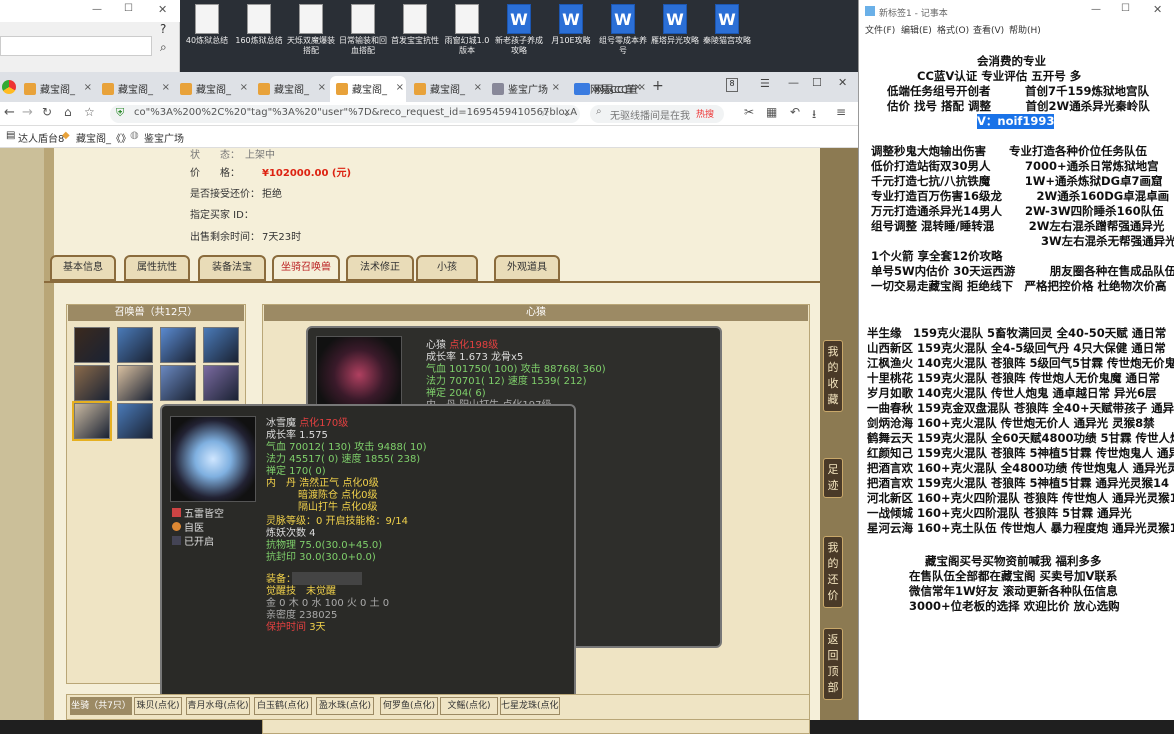 The height and width of the screenshot is (734, 1174). I want to click on bookmark-item: 达人盾台8, so click(41, 137).